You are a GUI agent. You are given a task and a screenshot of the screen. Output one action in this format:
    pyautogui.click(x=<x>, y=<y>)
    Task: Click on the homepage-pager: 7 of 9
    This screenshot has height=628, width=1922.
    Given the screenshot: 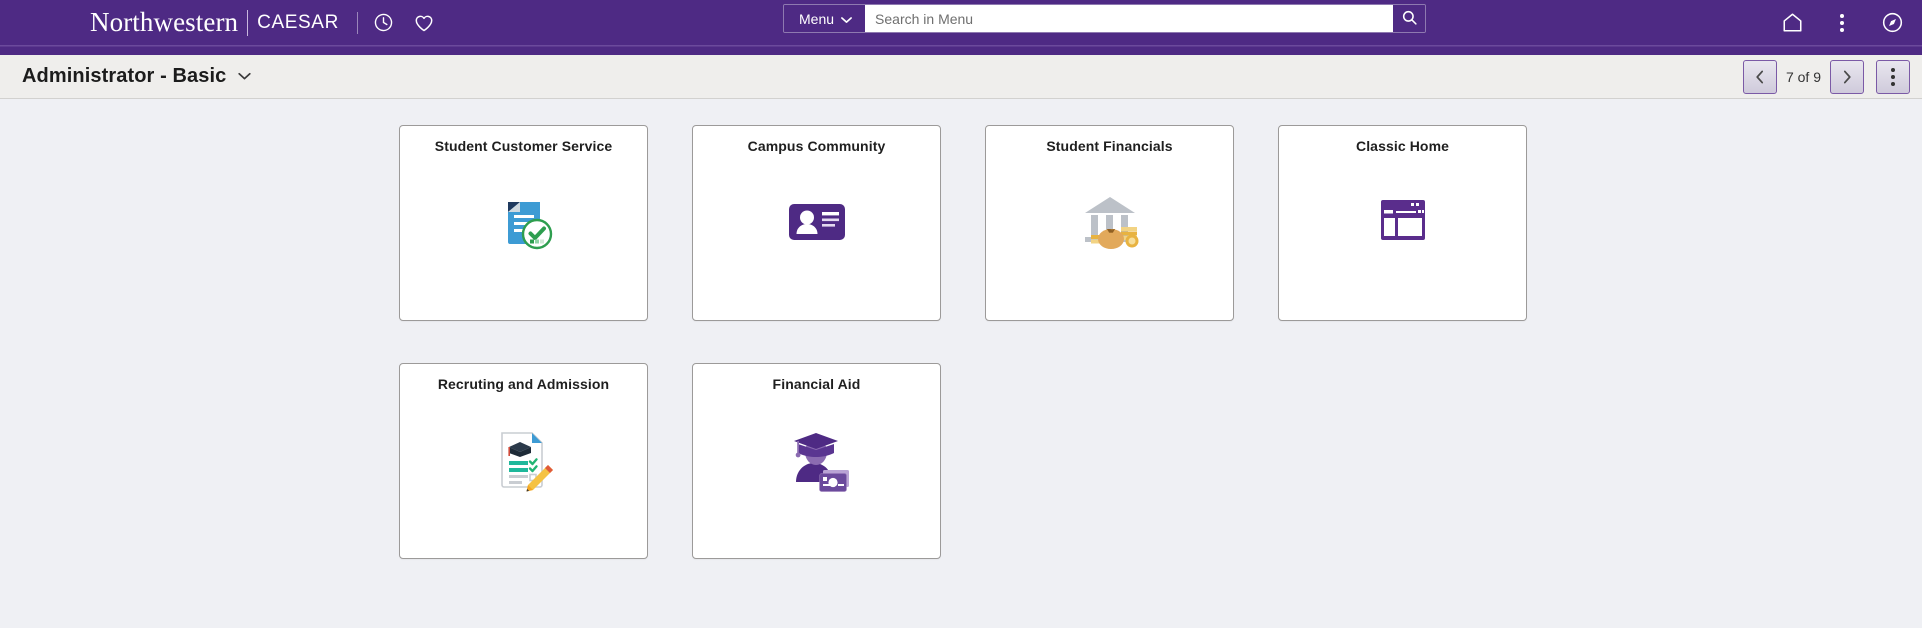 What is the action you would take?
    pyautogui.click(x=1826, y=77)
    